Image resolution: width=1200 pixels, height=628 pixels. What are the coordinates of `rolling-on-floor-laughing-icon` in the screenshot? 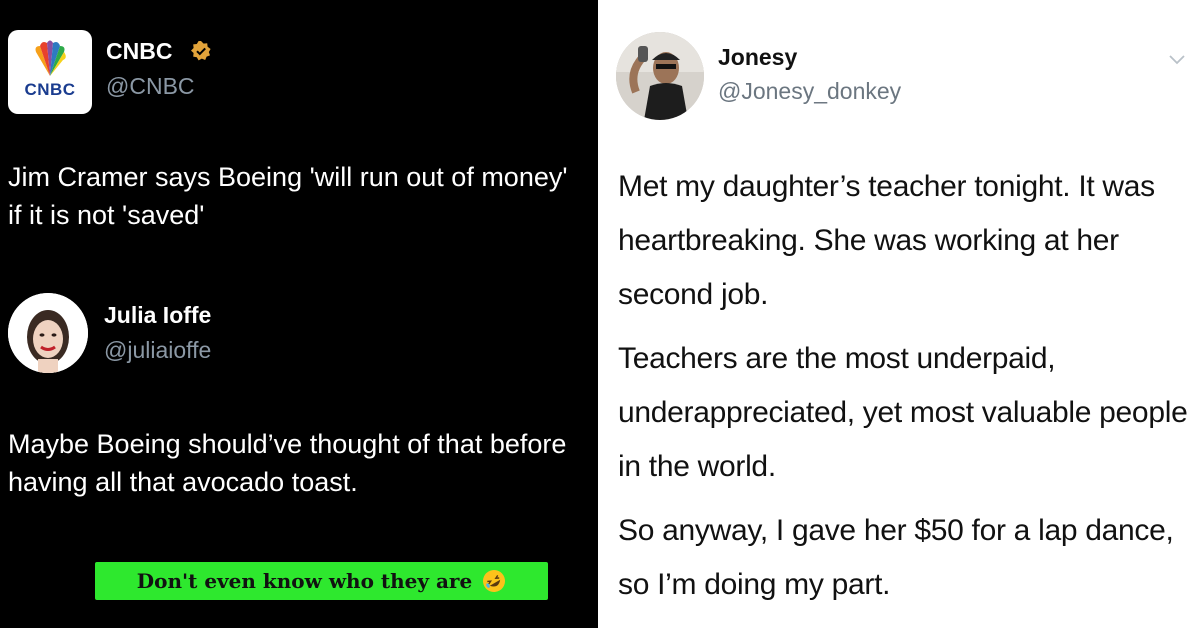 It's located at (494, 581).